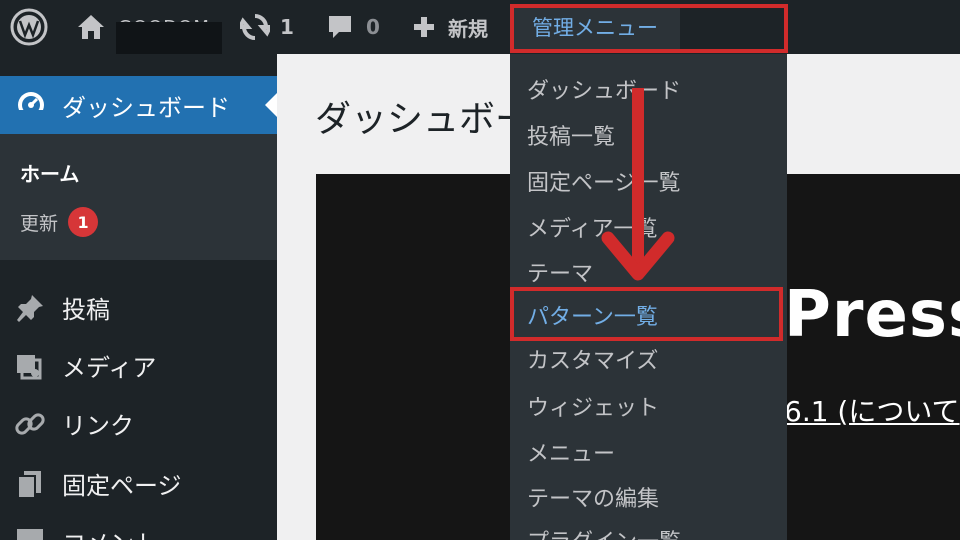 The height and width of the screenshot is (540, 960). Describe the element at coordinates (271, 105) in the screenshot. I see `current-menu-arrow` at that location.